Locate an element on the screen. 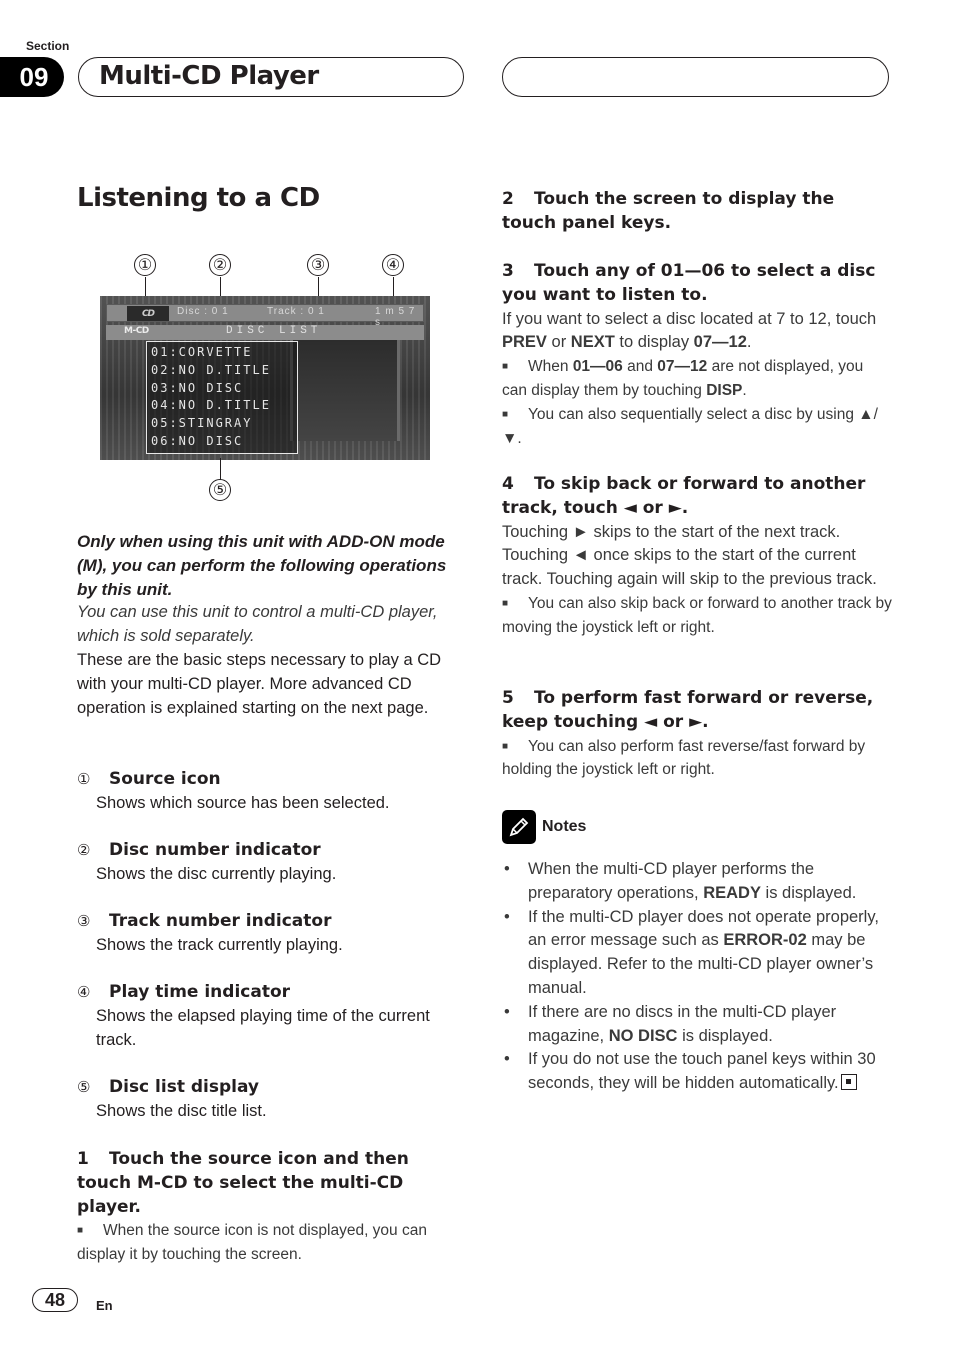 The image size is (954, 1352). disc-list-item: 04:NO D.TITLE is located at coordinates (211, 405).